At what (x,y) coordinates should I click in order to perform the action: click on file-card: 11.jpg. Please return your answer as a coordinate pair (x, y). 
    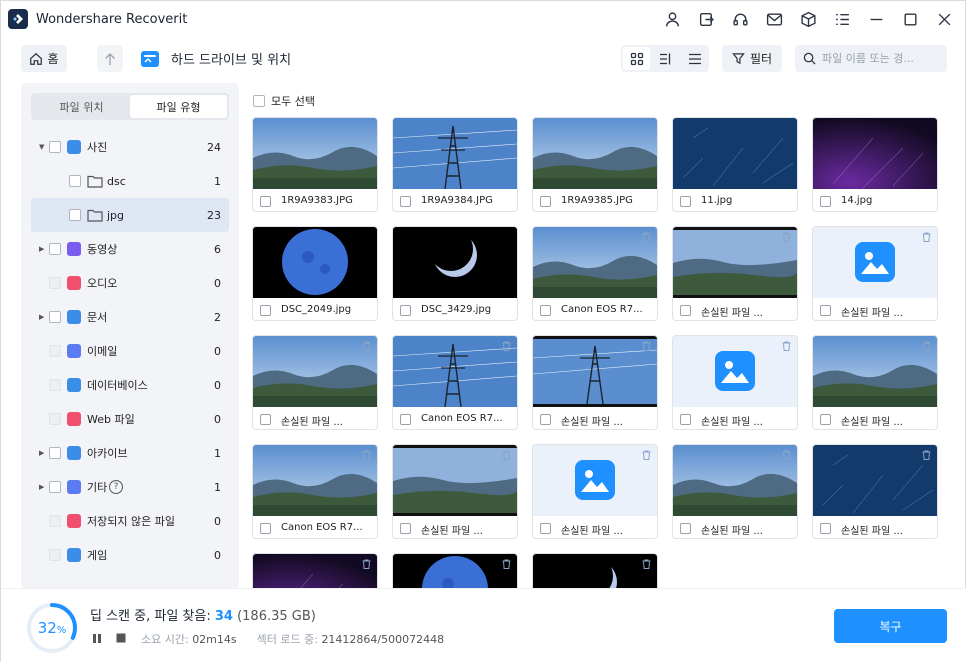
    Looking at the image, I should click on (735, 164).